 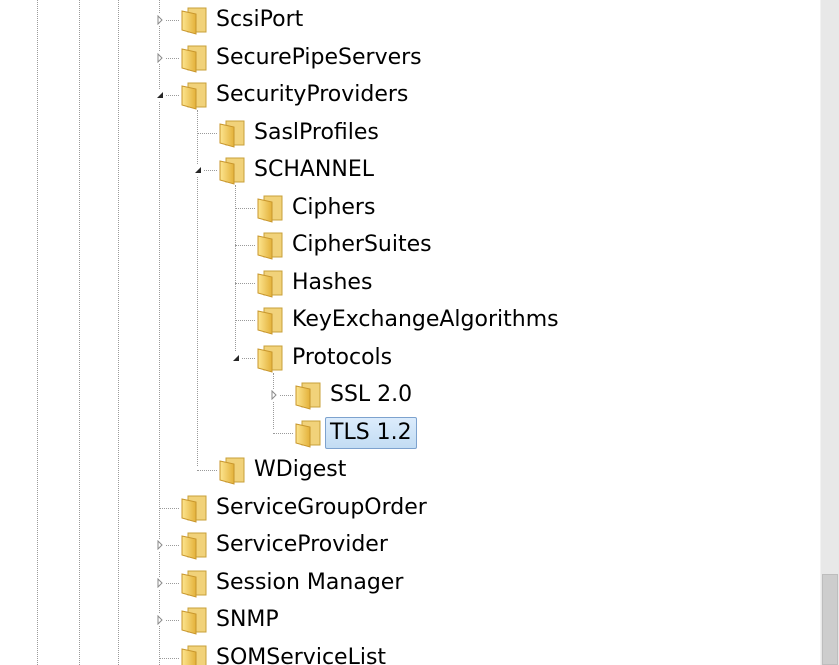 I want to click on tree-item-label: SSL 2.0, so click(x=371, y=395).